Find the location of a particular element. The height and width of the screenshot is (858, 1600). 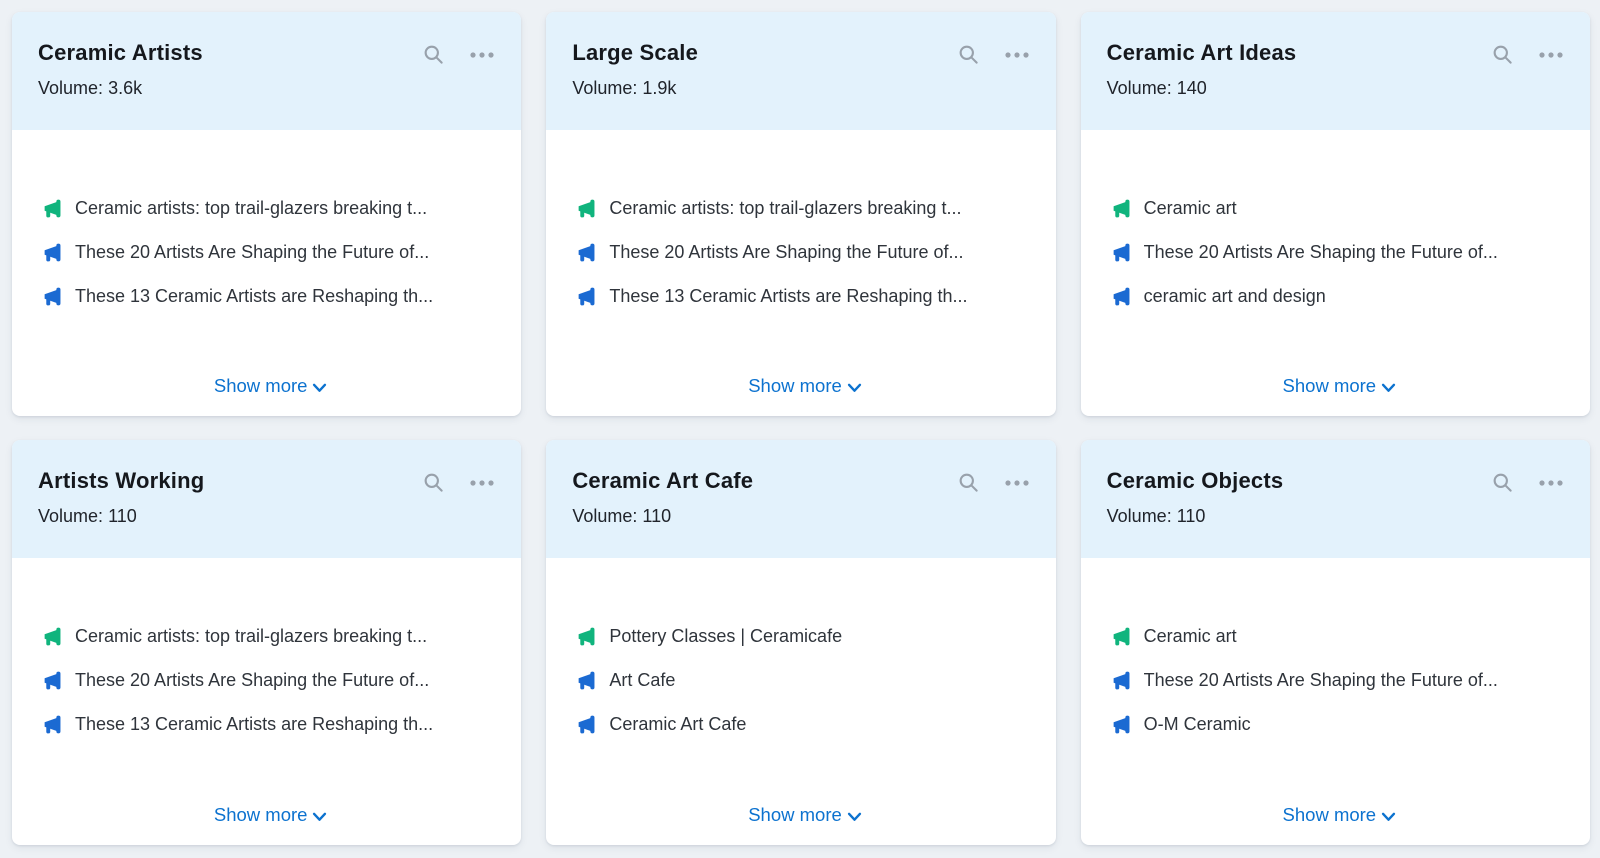

volume-value: 3.6k is located at coordinates (125, 88).